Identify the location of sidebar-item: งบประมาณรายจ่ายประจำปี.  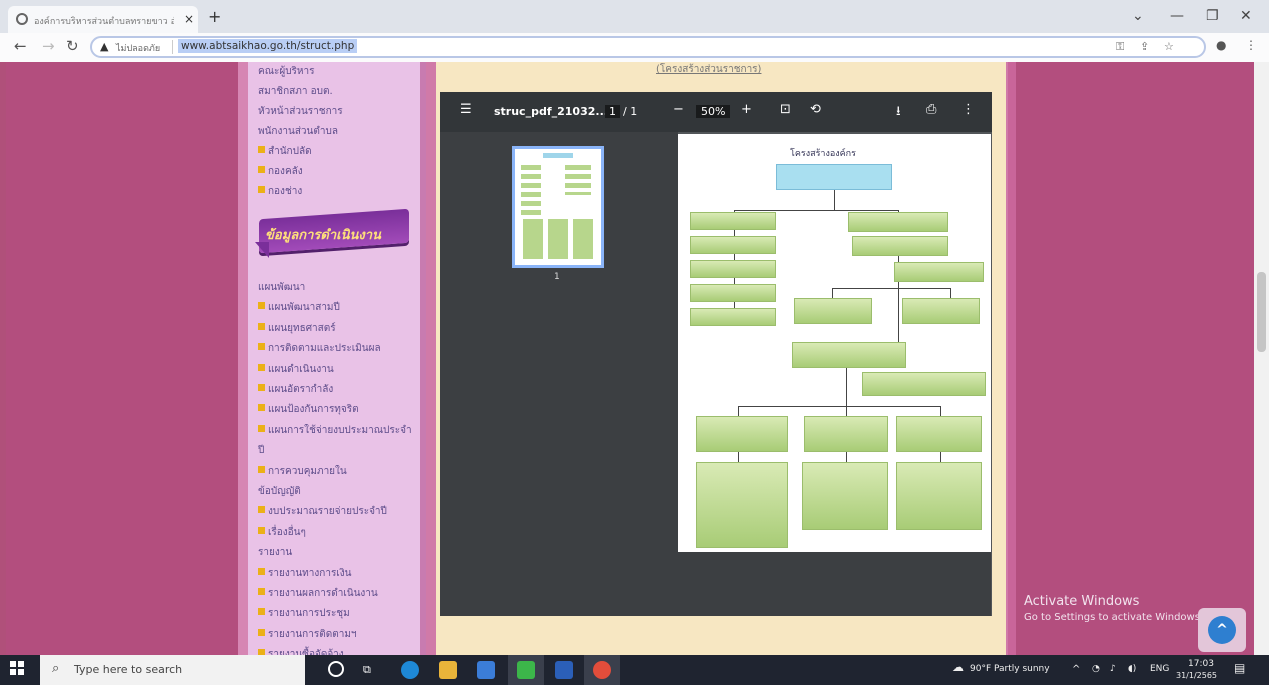
(322, 511).